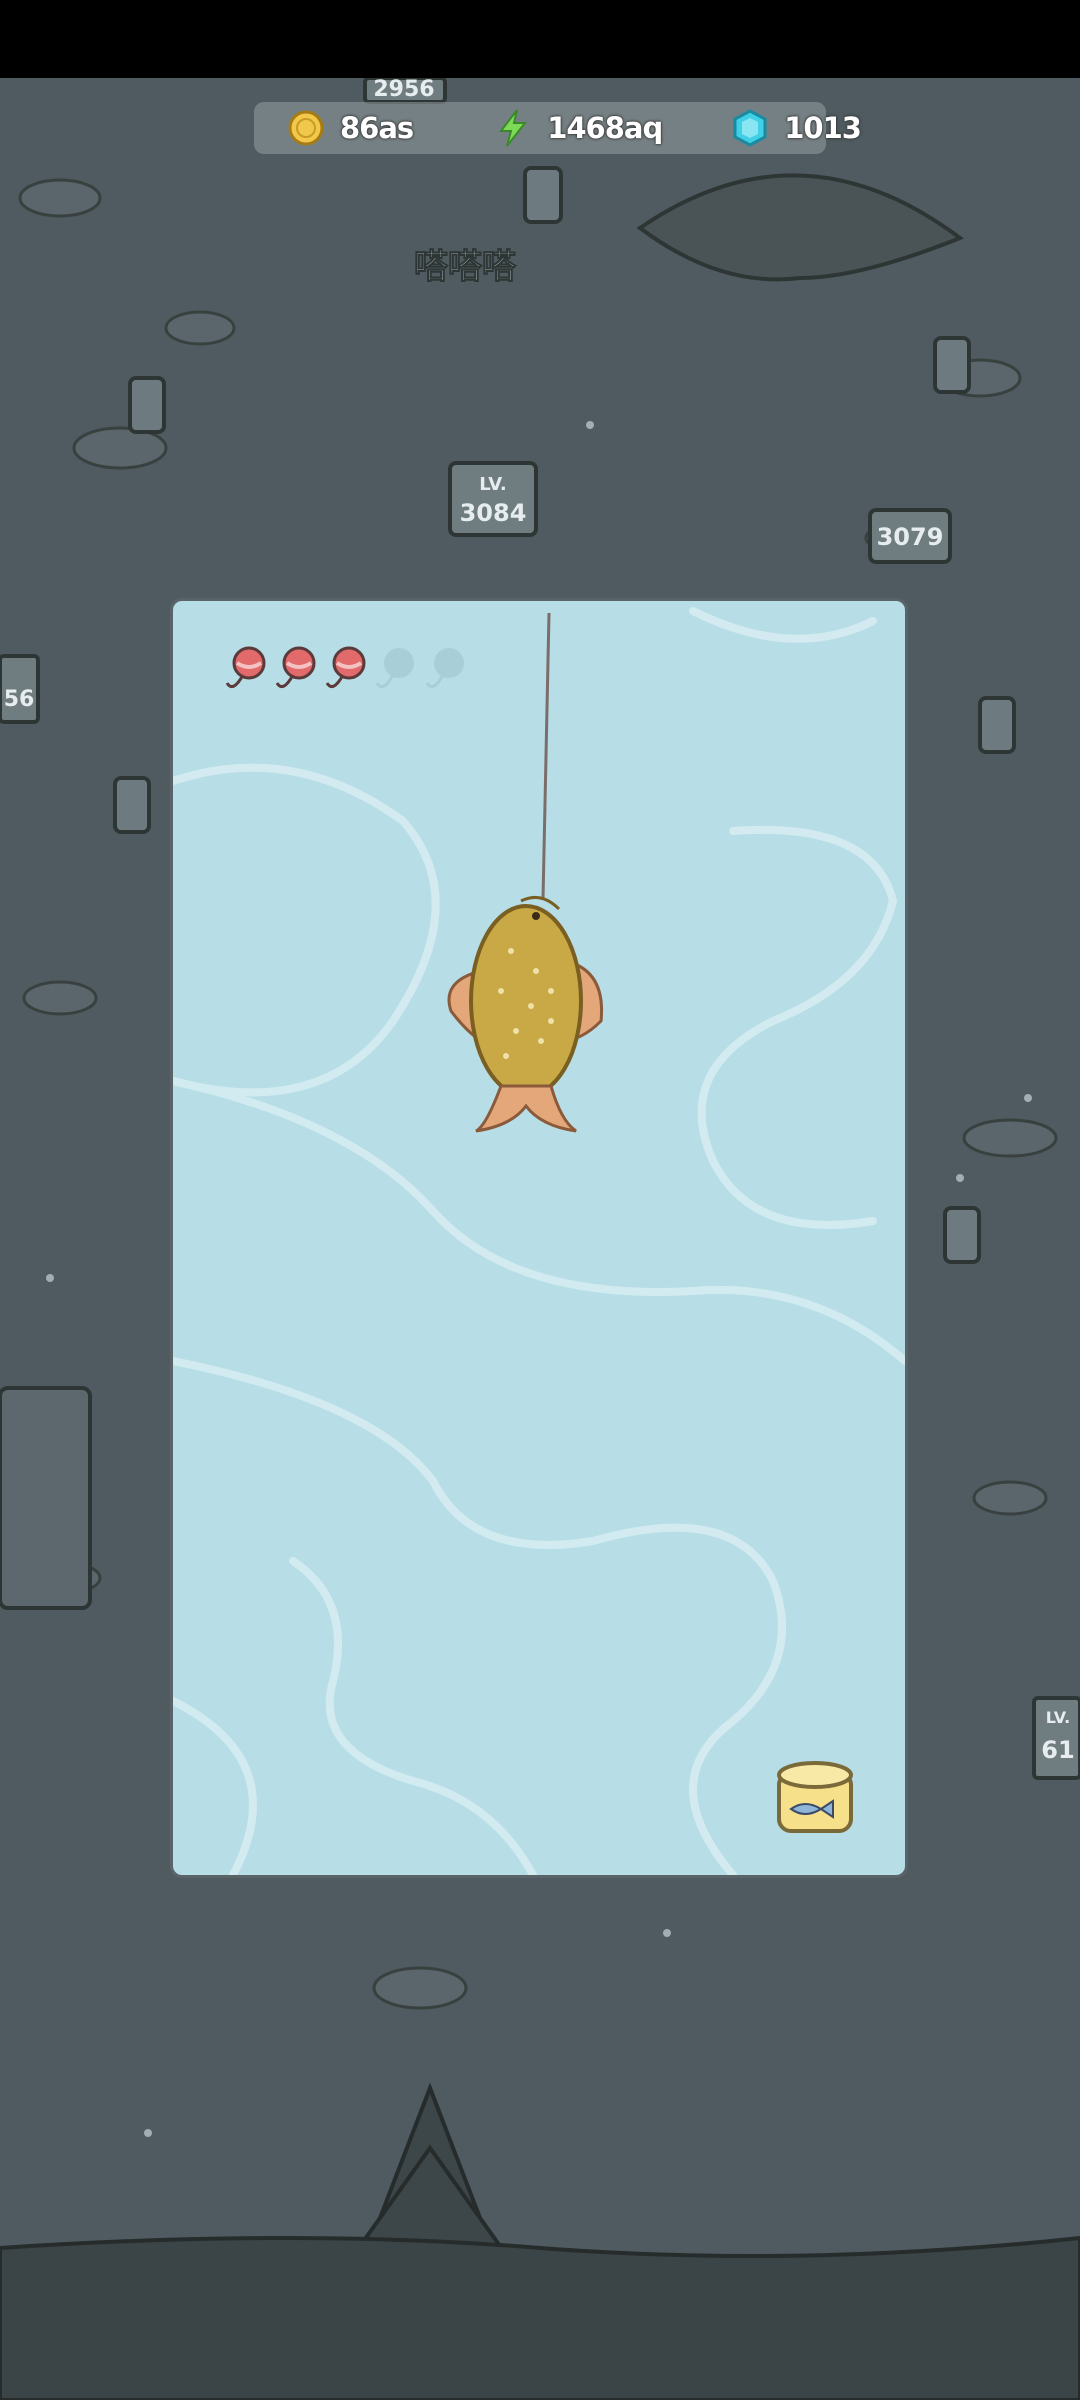  I want to click on gems-value: 1013, so click(823, 128).